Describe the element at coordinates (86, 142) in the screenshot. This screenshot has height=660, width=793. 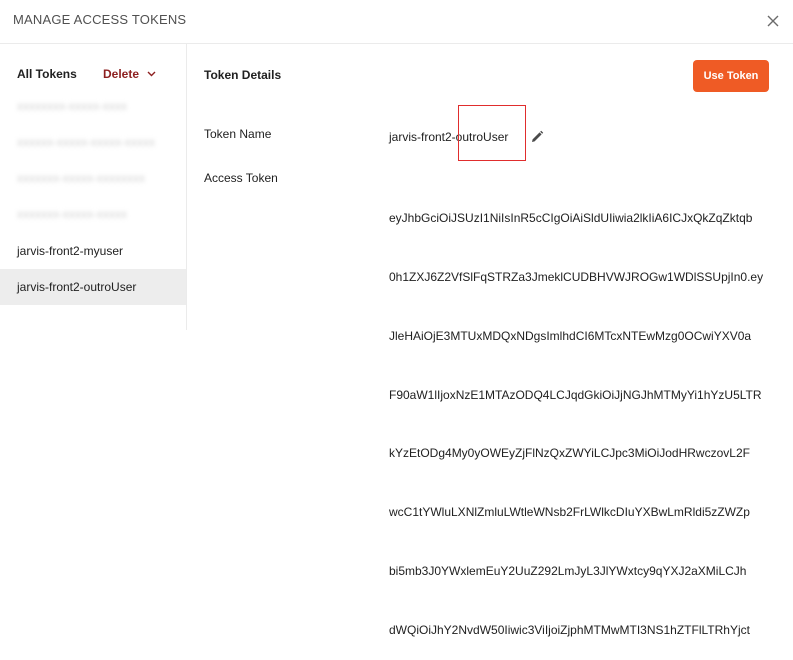
I see `redacted-token-label: xxxxxx-xxxxx-xxxxx-xxxxx` at that location.